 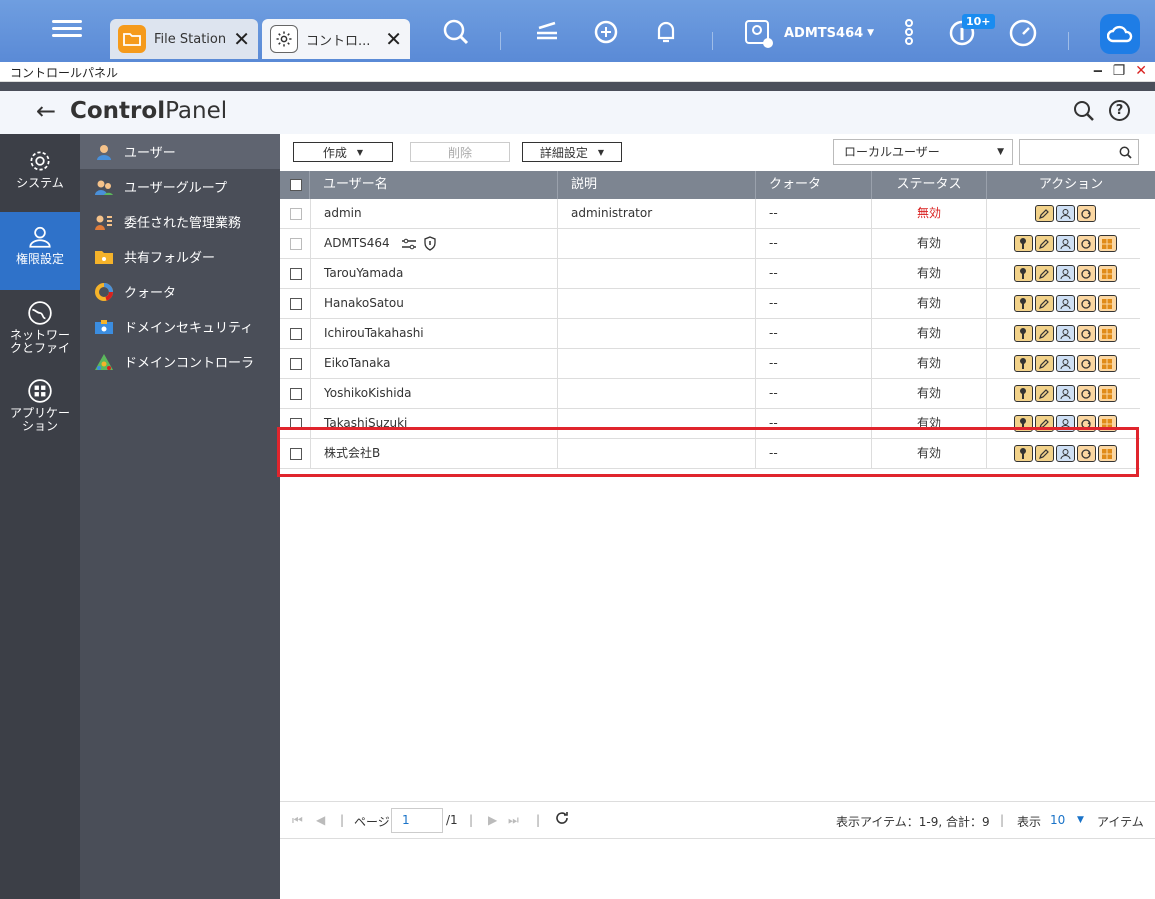 I want to click on show-label: 表示, so click(x=1029, y=822).